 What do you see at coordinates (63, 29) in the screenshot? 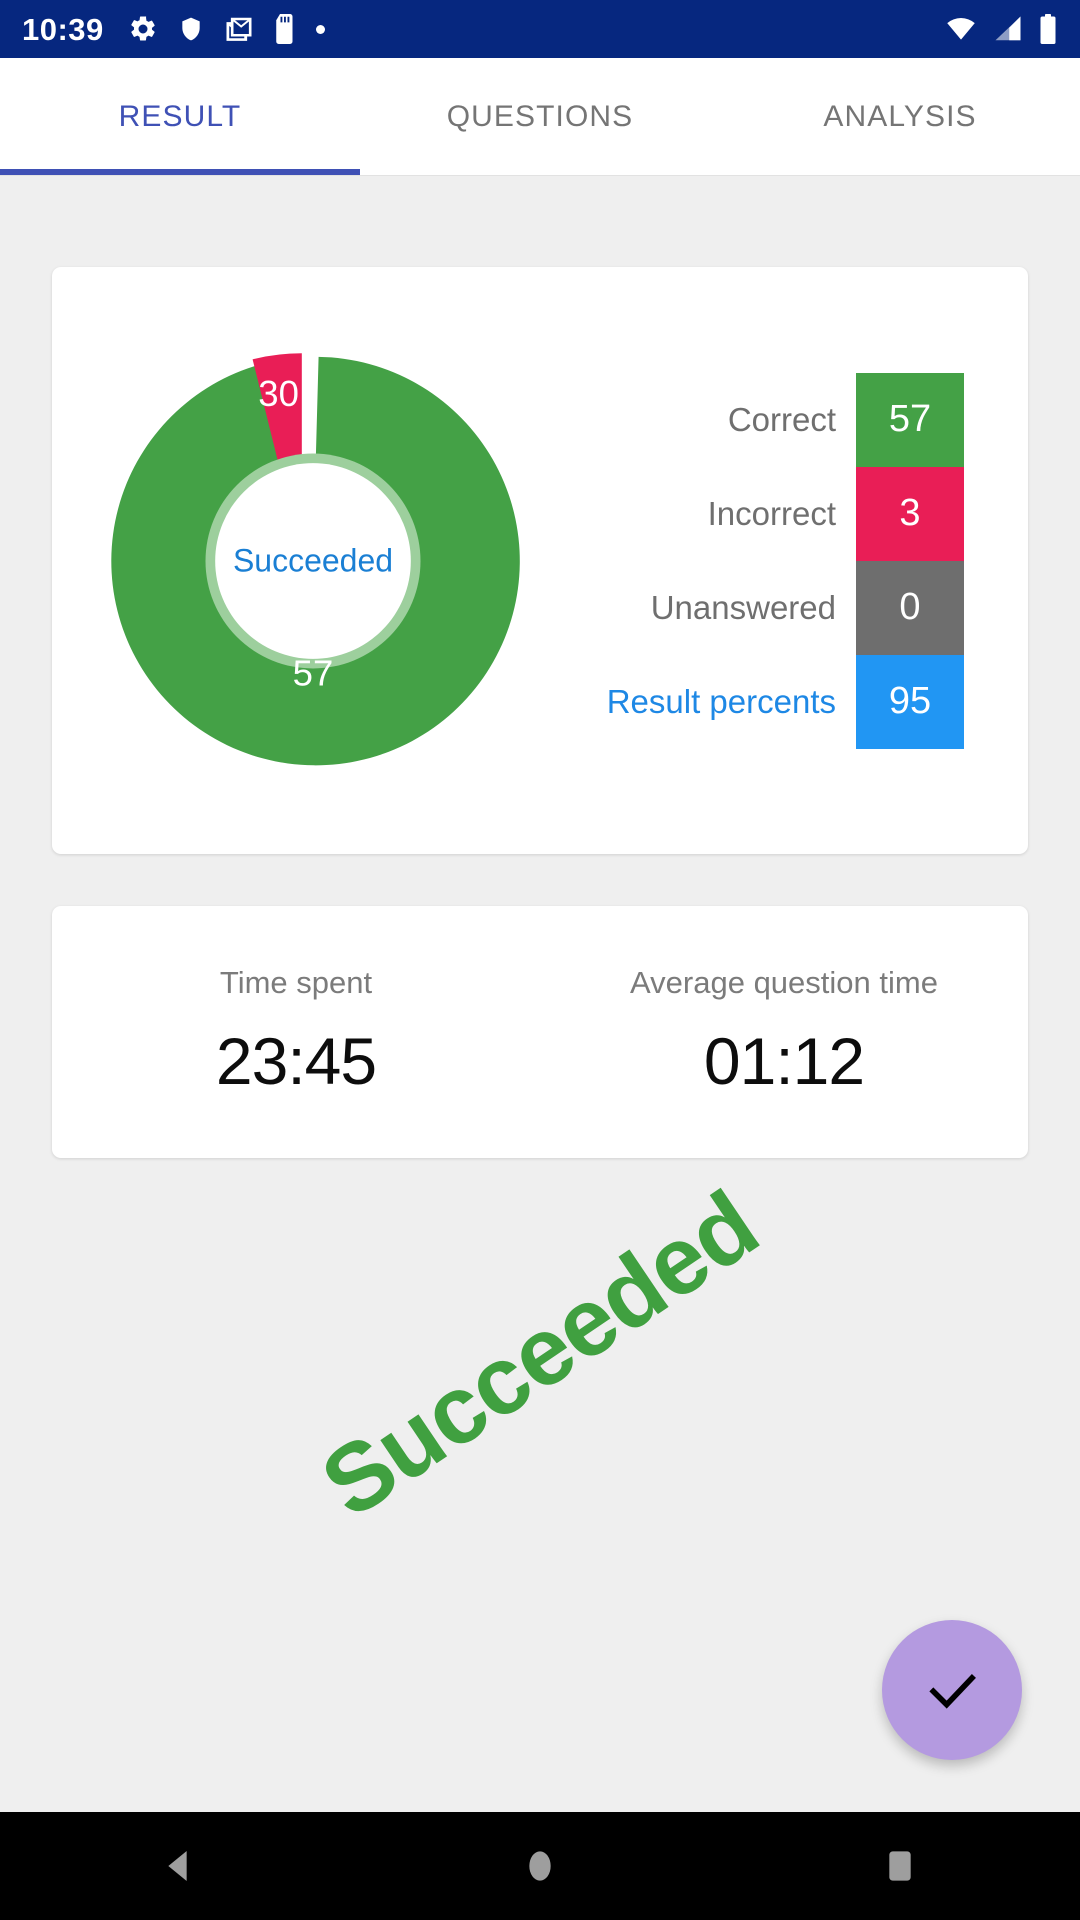
I see `status-bar-clock: 10:39` at bounding box center [63, 29].